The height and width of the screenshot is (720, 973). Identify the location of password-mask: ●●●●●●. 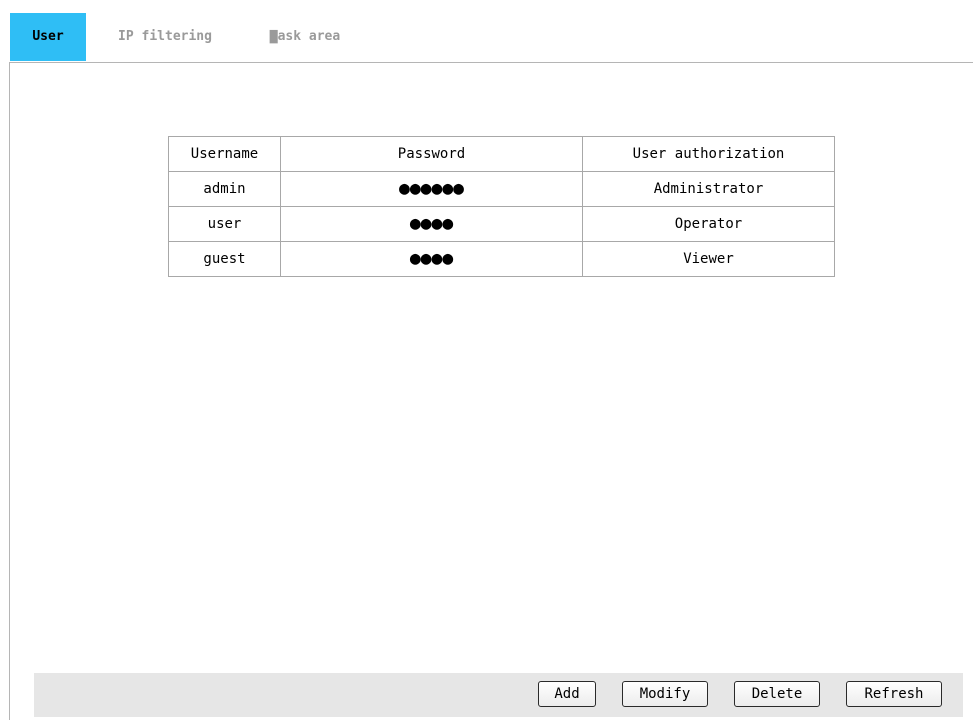
(431, 188).